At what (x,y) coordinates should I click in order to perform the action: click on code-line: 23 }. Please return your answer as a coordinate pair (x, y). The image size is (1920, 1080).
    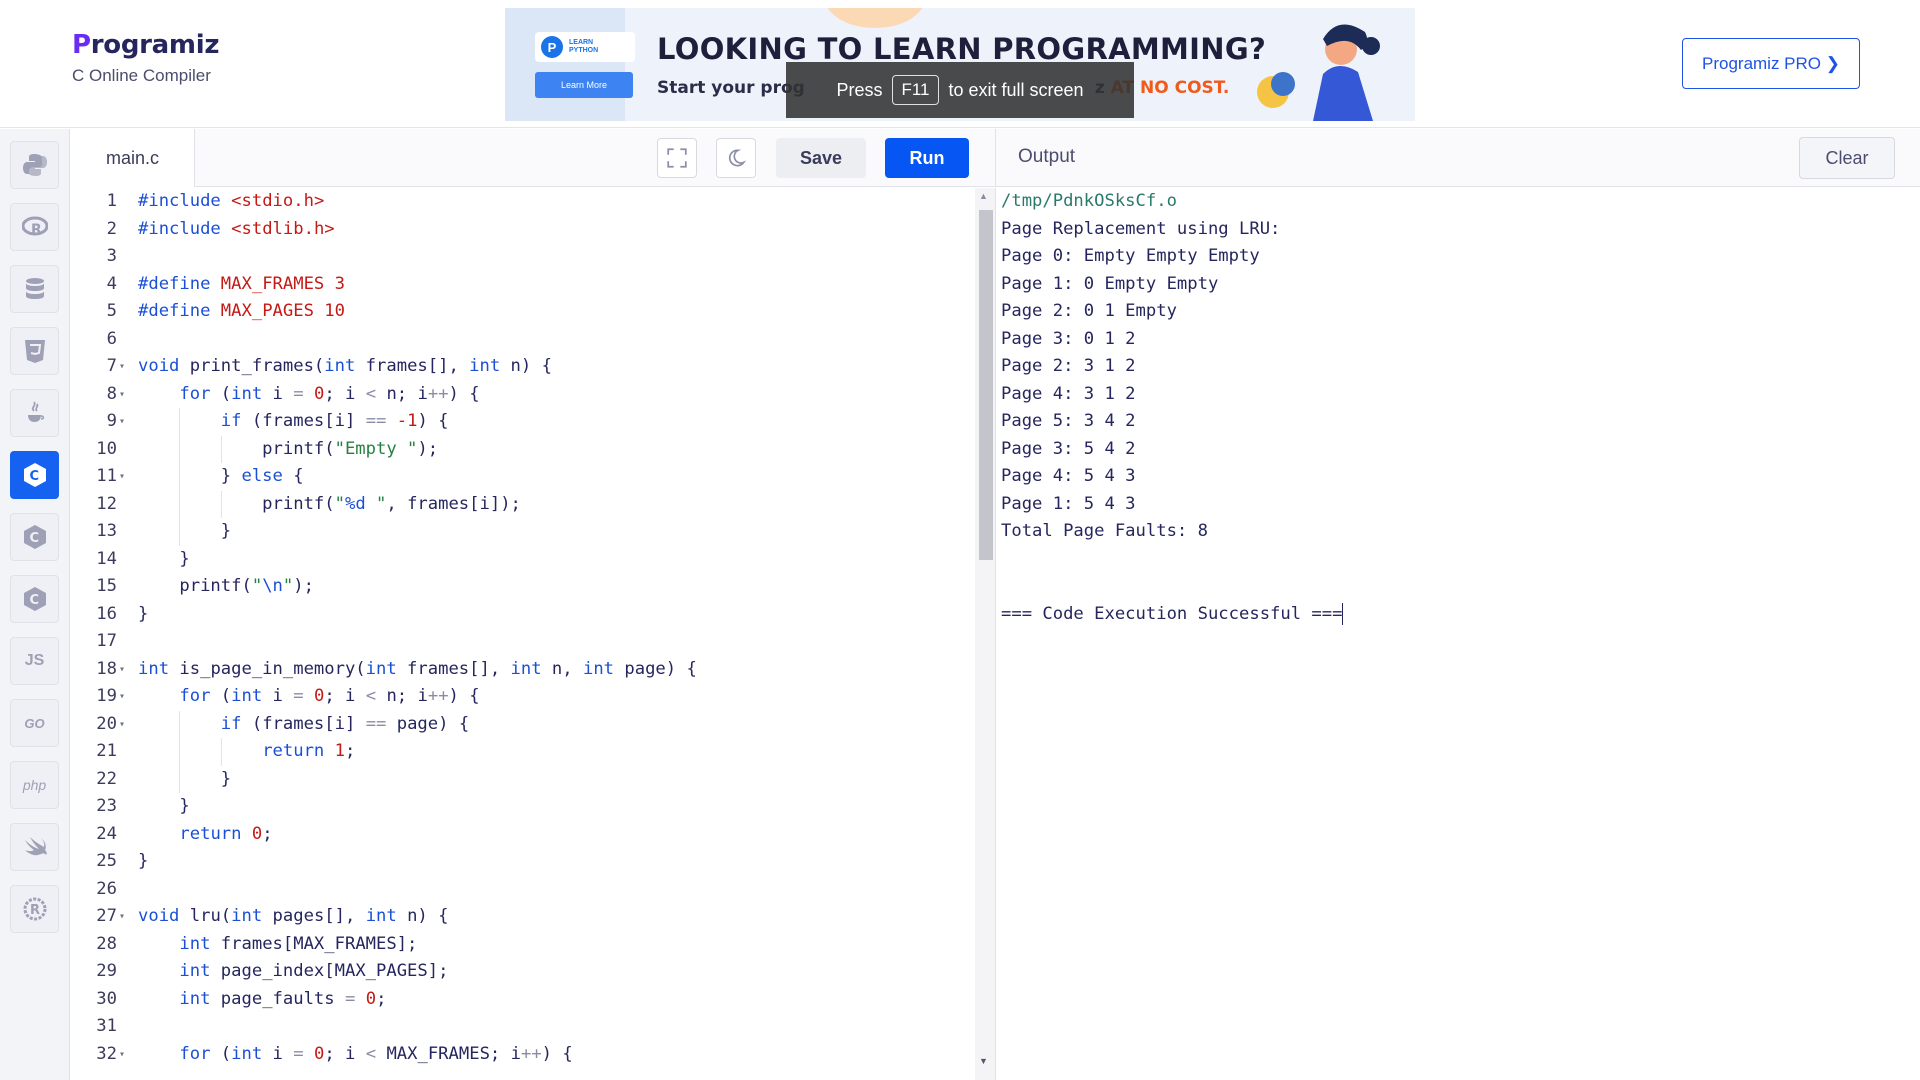
    Looking at the image, I should click on (523, 807).